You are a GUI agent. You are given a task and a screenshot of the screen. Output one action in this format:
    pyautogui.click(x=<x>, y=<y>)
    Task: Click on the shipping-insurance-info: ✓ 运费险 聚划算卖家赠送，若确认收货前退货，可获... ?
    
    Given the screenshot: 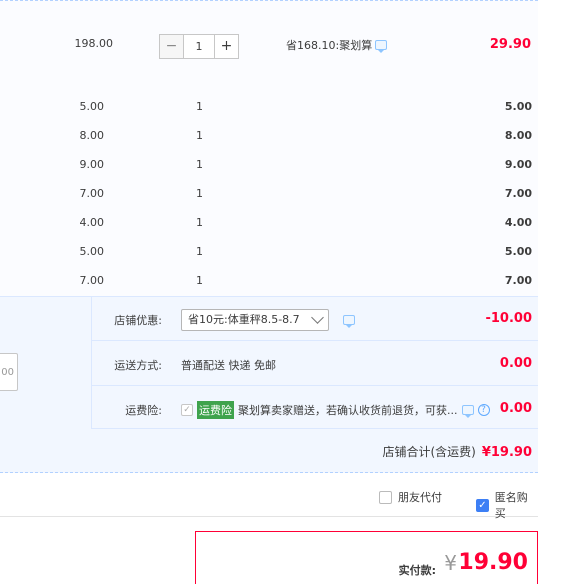 What is the action you would take?
    pyautogui.click(x=335, y=410)
    